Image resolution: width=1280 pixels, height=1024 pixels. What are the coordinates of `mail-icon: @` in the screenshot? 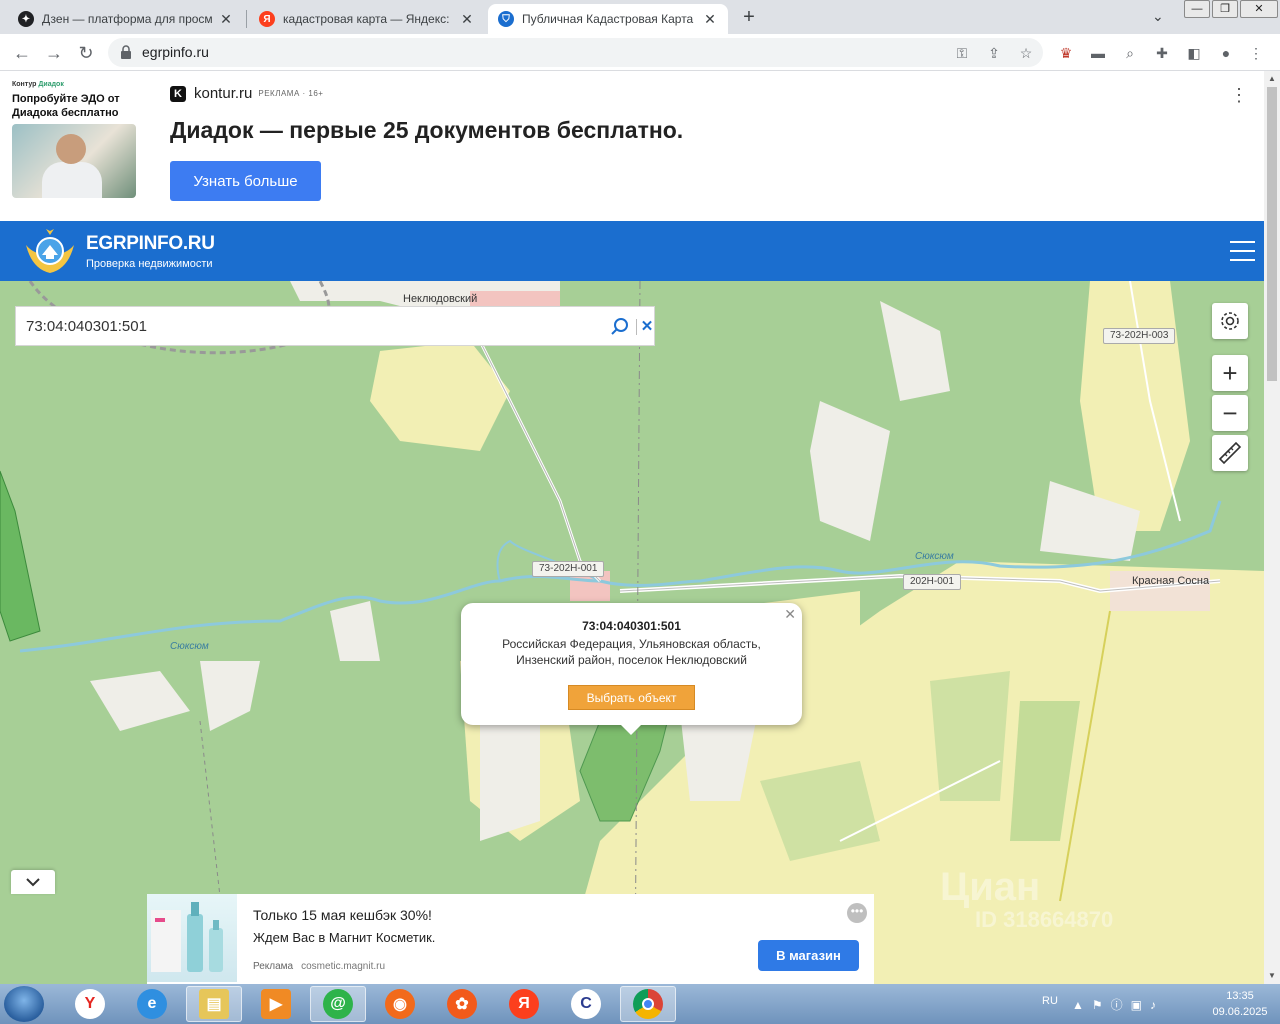 It's located at (338, 1004).